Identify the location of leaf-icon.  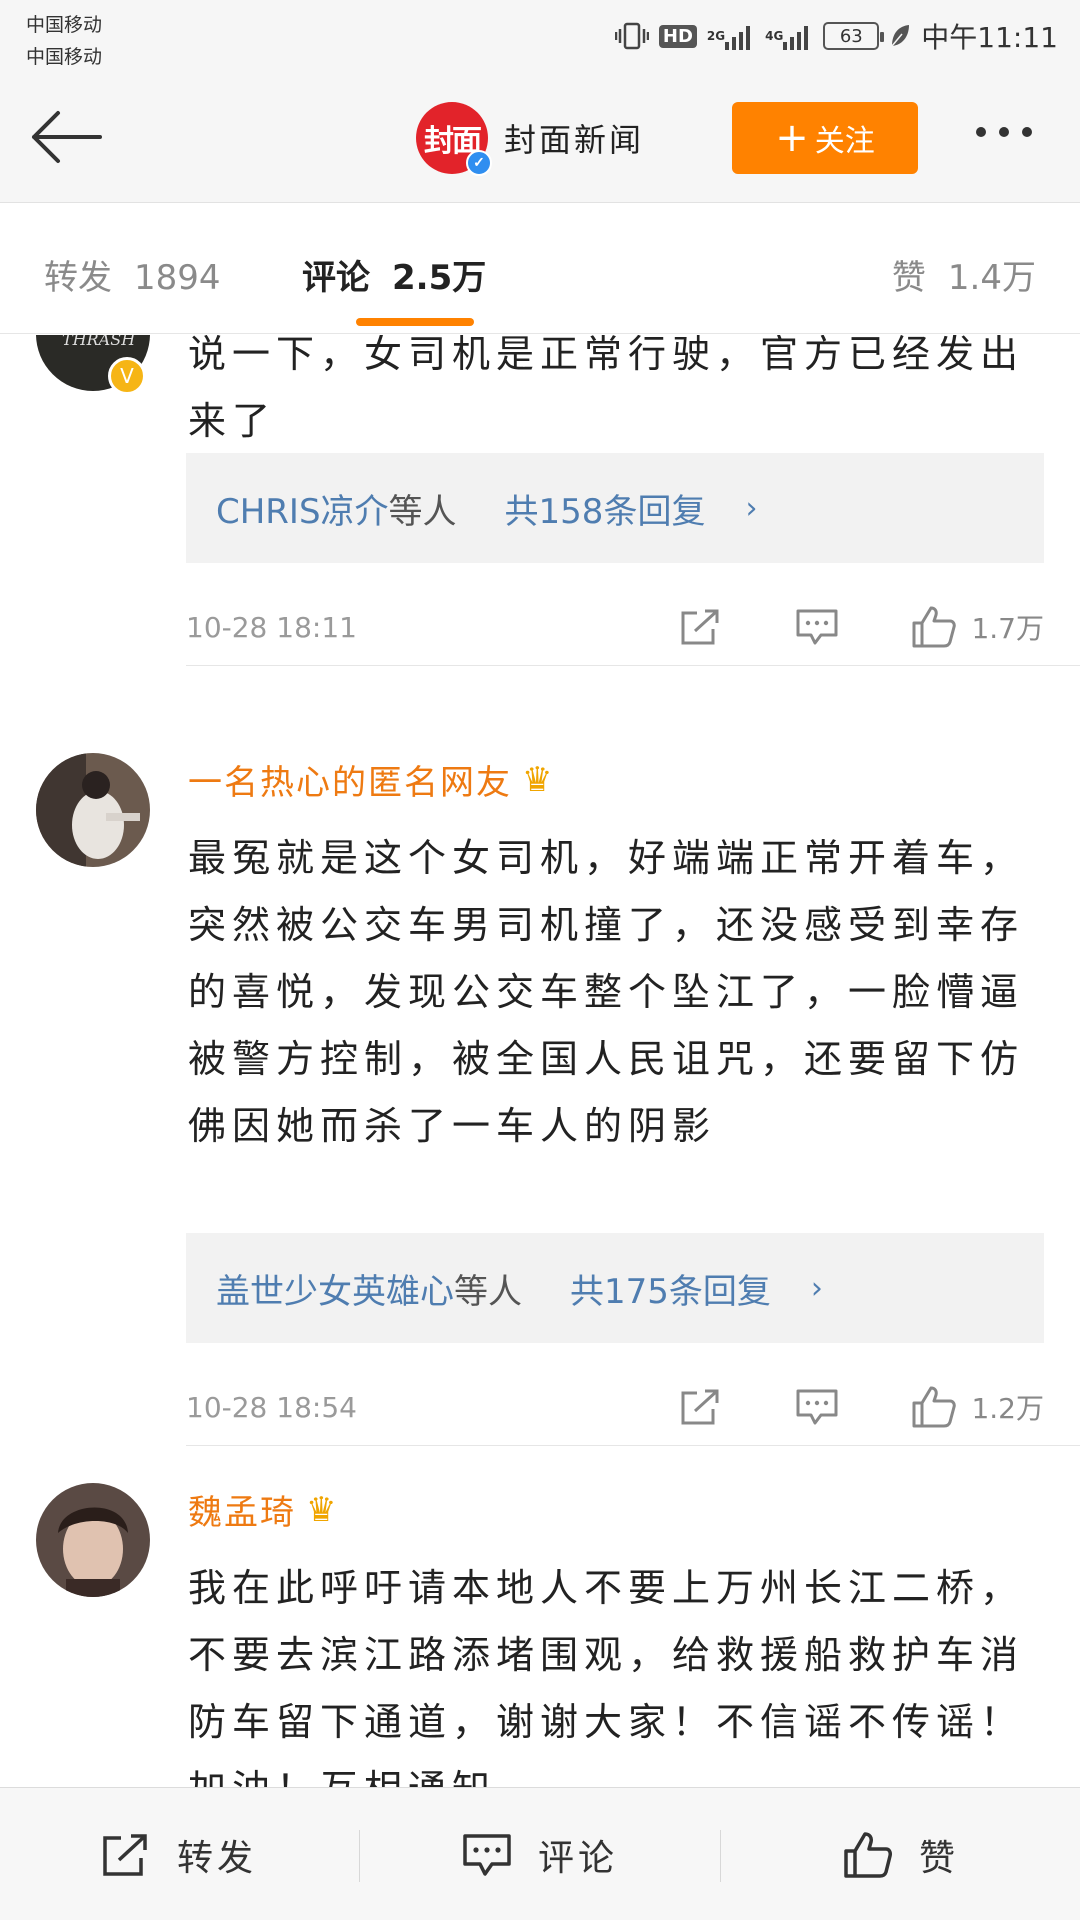
(900, 36).